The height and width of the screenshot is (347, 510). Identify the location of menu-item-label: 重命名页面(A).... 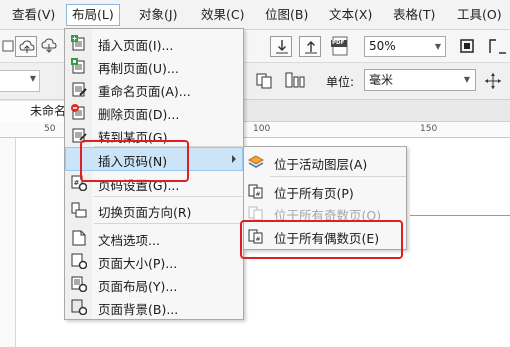
(144, 91).